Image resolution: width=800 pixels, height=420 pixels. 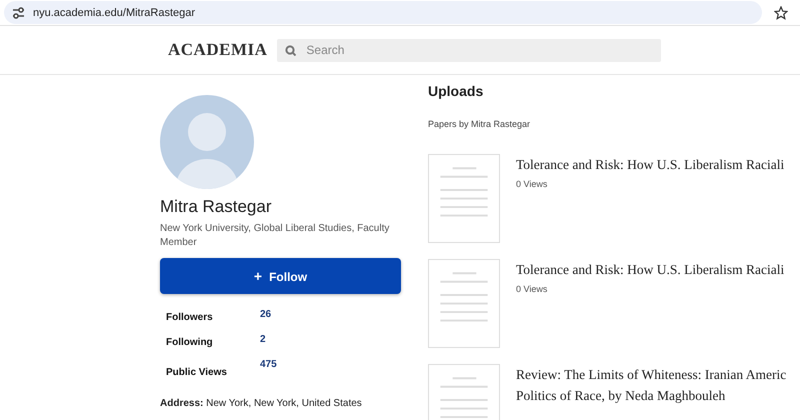 I want to click on site-settings-icon, so click(x=18, y=13).